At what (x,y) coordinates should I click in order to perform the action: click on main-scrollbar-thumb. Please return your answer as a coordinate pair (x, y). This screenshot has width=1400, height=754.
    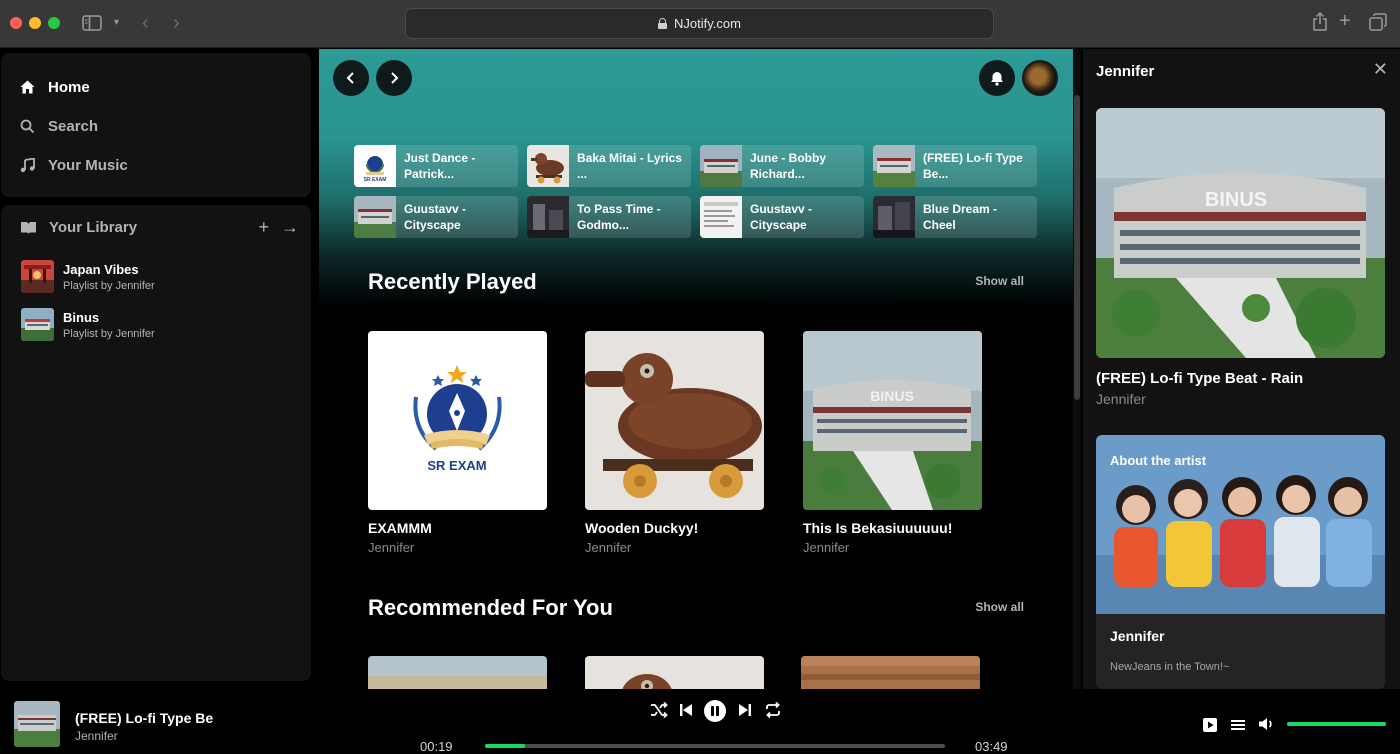
    Looking at the image, I should click on (1077, 247).